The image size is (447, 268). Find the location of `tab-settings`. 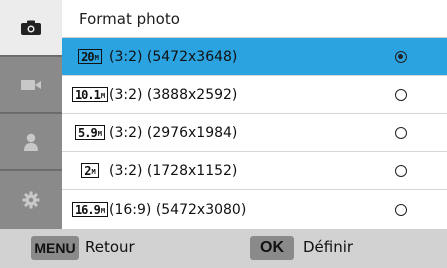

tab-settings is located at coordinates (31, 200).